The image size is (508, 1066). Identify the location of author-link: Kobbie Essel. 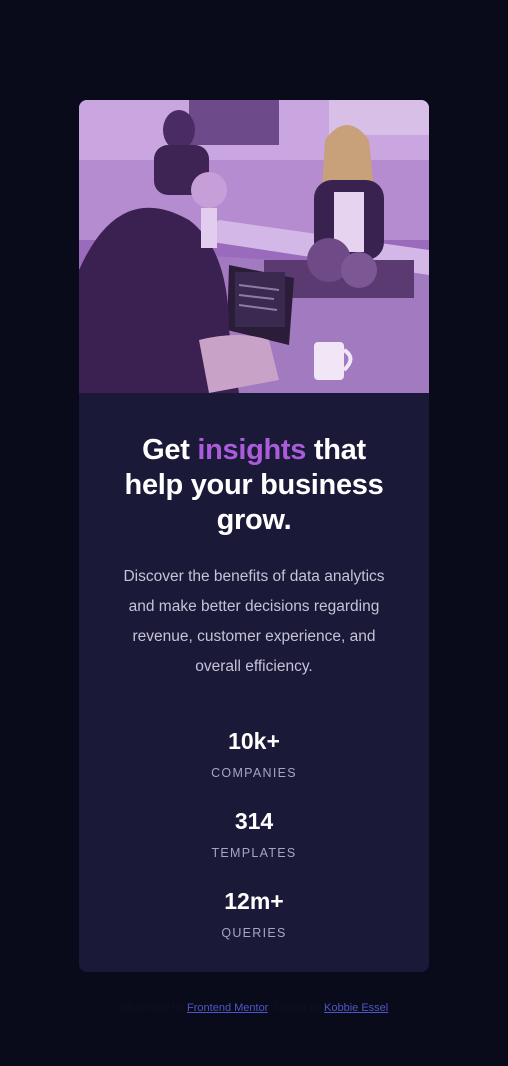
(356, 1008).